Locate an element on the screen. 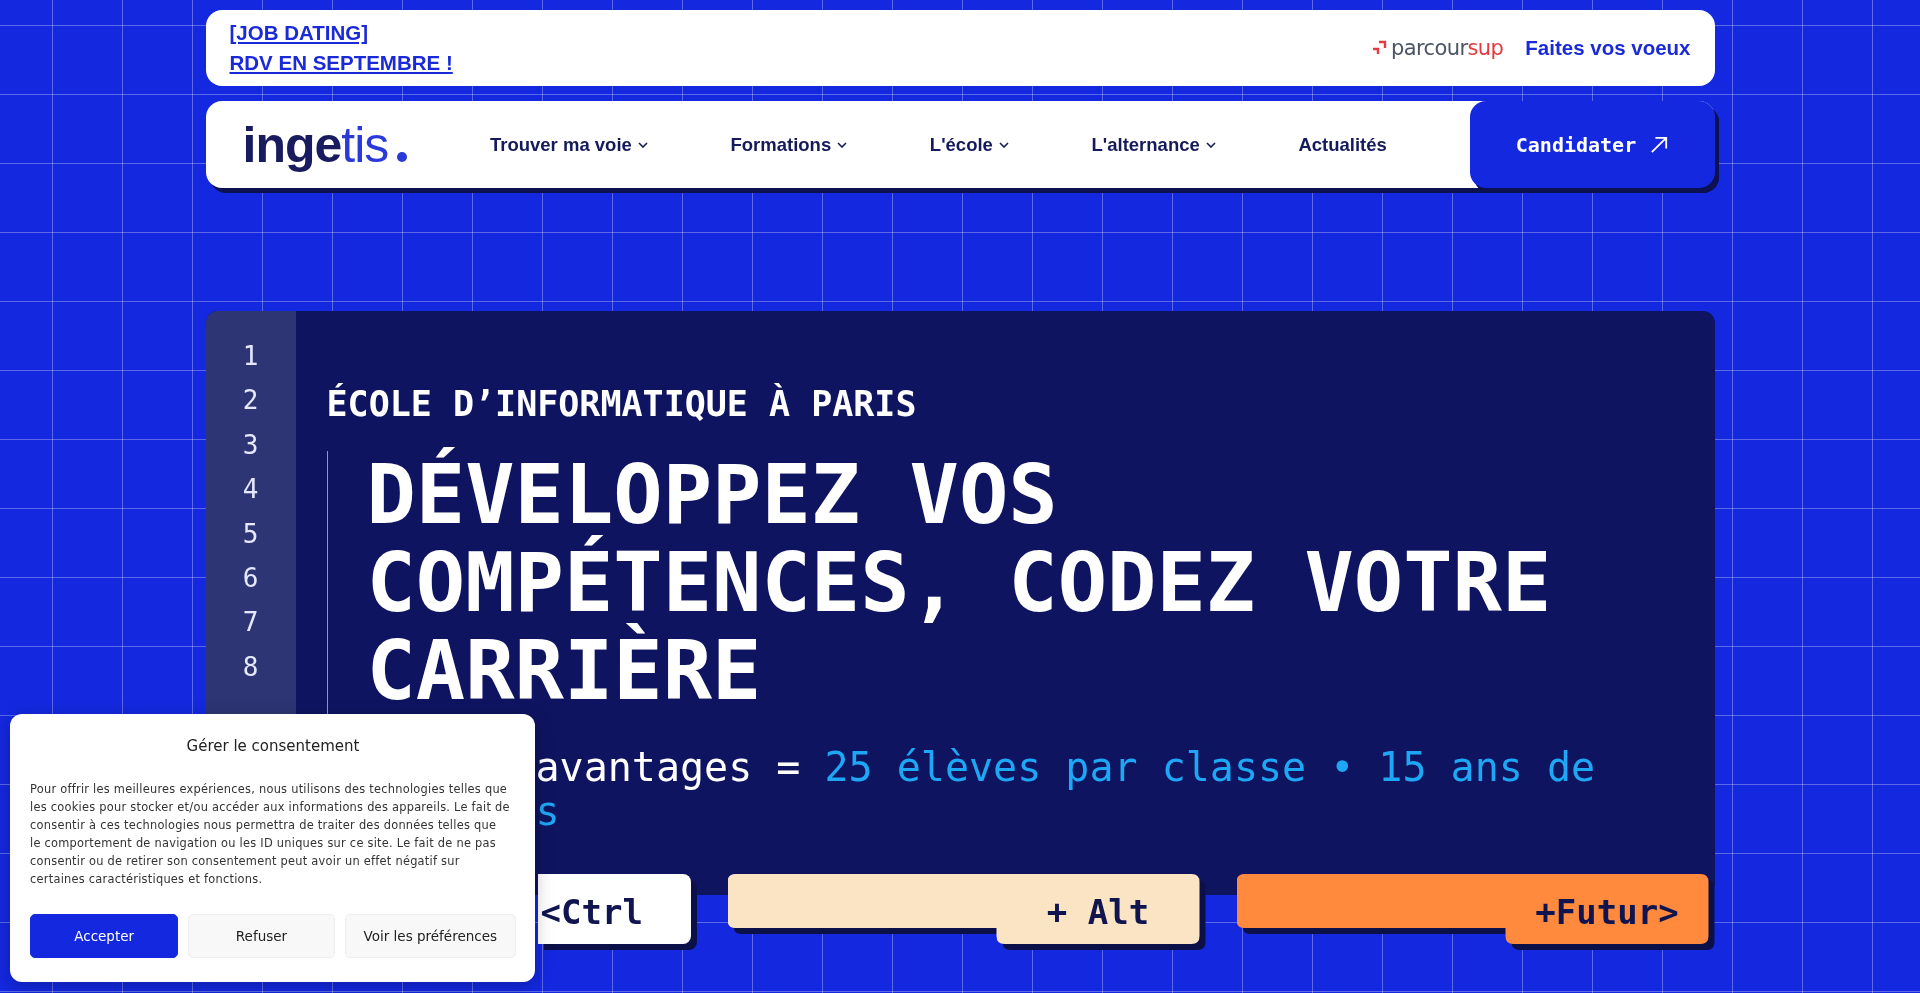  line-number: 2 is located at coordinates (250, 400).